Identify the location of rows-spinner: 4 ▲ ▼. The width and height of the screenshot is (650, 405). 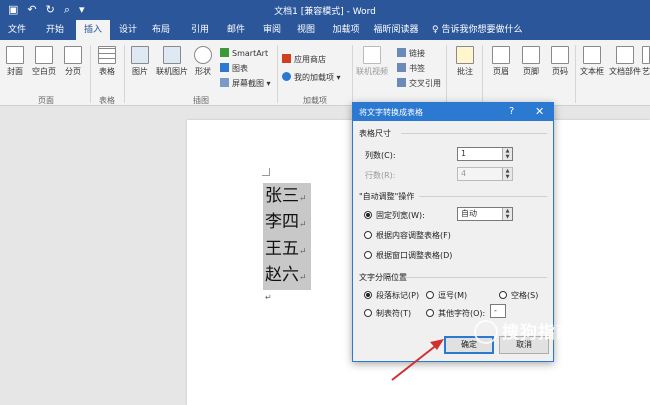
(485, 174).